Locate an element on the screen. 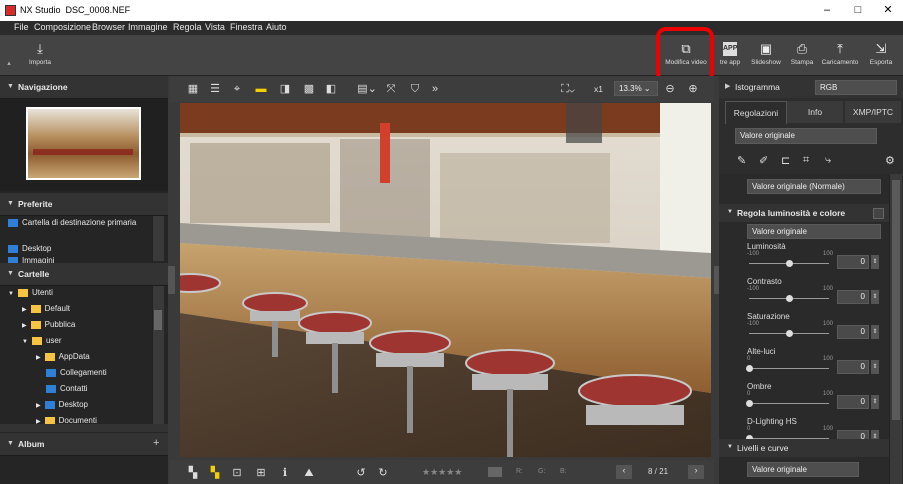  compare-two-icon: ◨ is located at coordinates (285, 89).